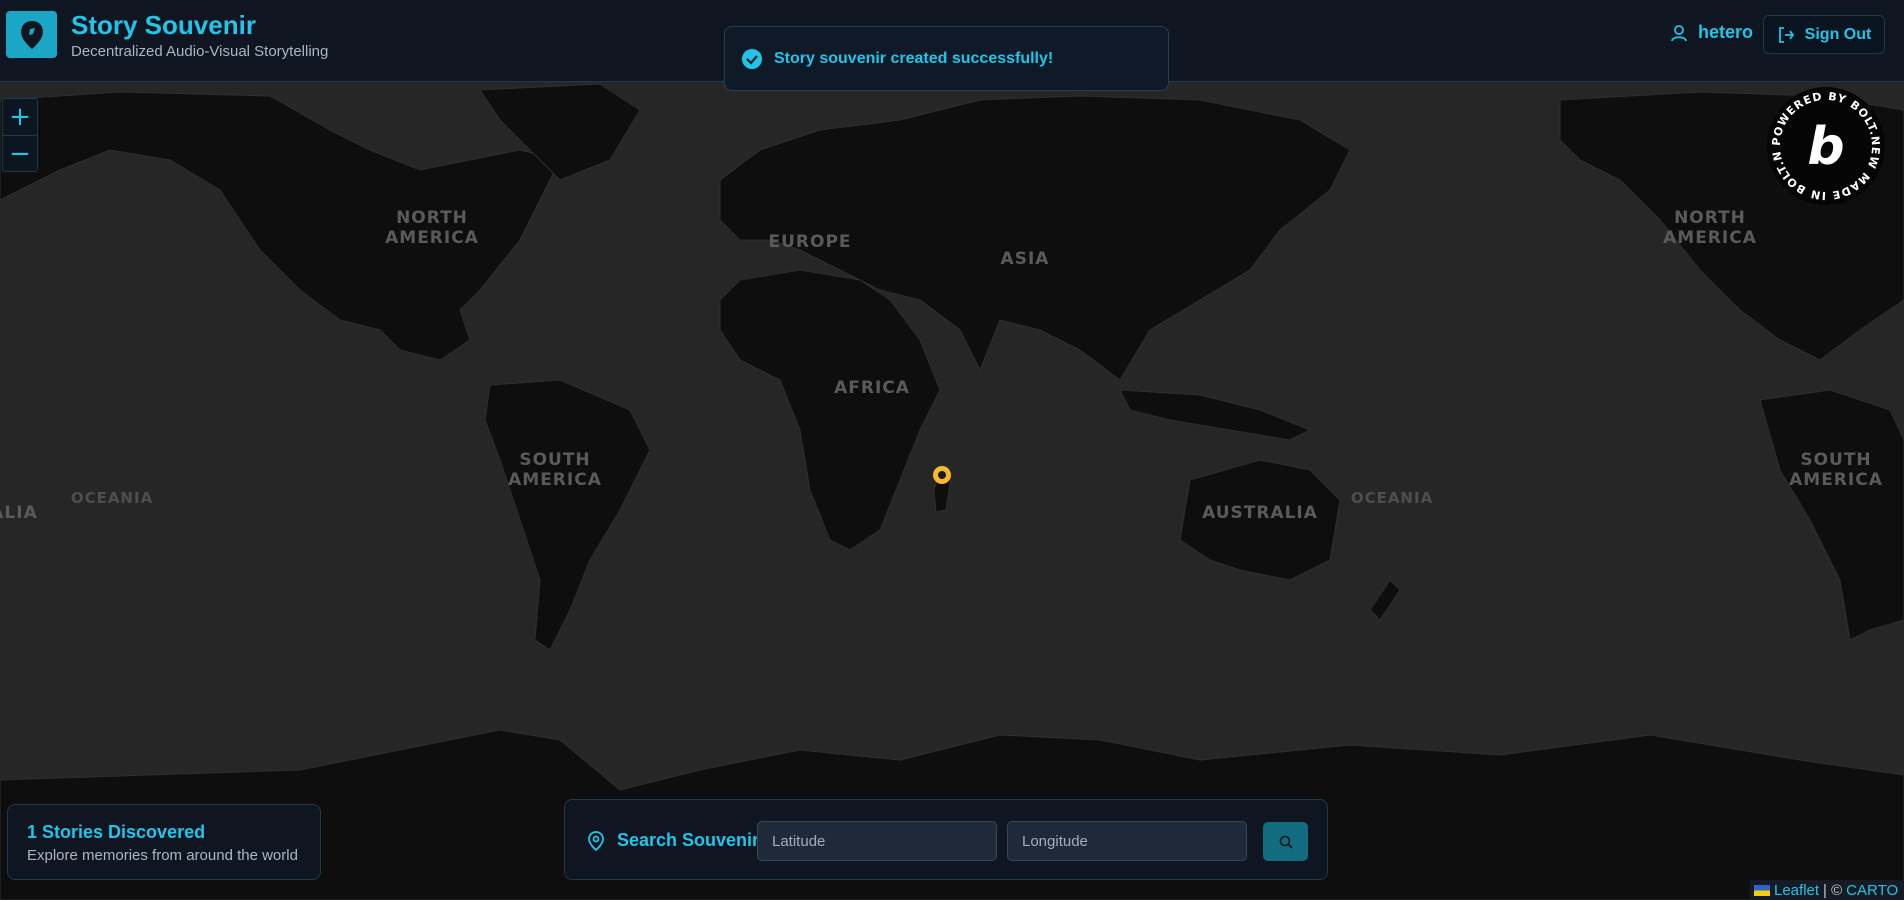 The height and width of the screenshot is (900, 1904). What do you see at coordinates (914, 58) in the screenshot?
I see `toast-message: Story souvenir created successfully!` at bounding box center [914, 58].